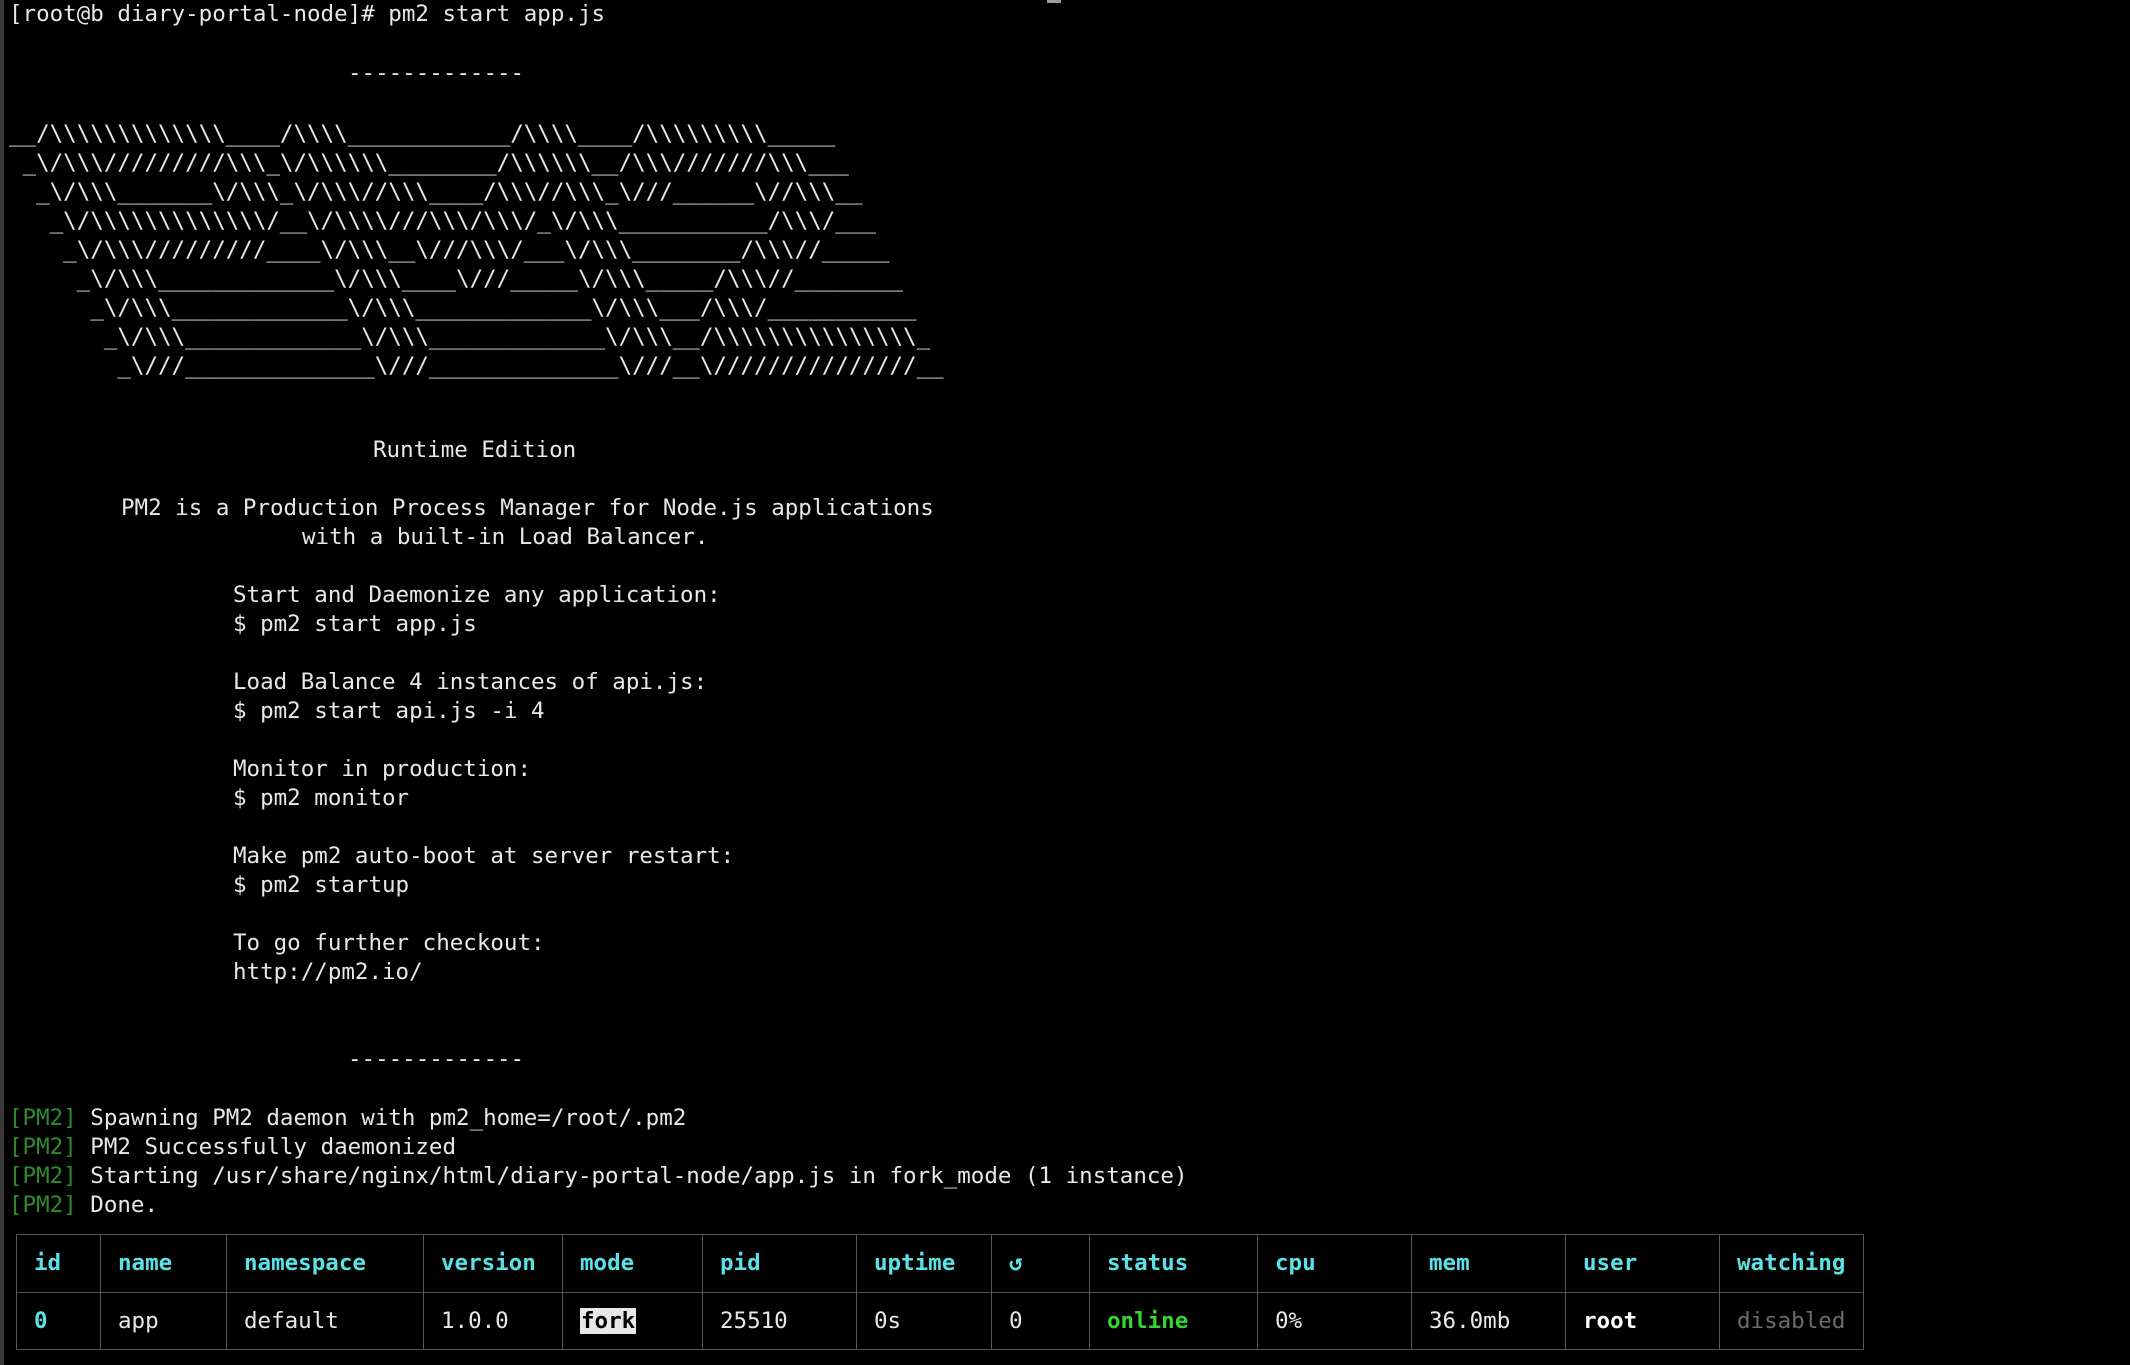  Describe the element at coordinates (59, 1263) in the screenshot. I see `column-header-id: id` at that location.